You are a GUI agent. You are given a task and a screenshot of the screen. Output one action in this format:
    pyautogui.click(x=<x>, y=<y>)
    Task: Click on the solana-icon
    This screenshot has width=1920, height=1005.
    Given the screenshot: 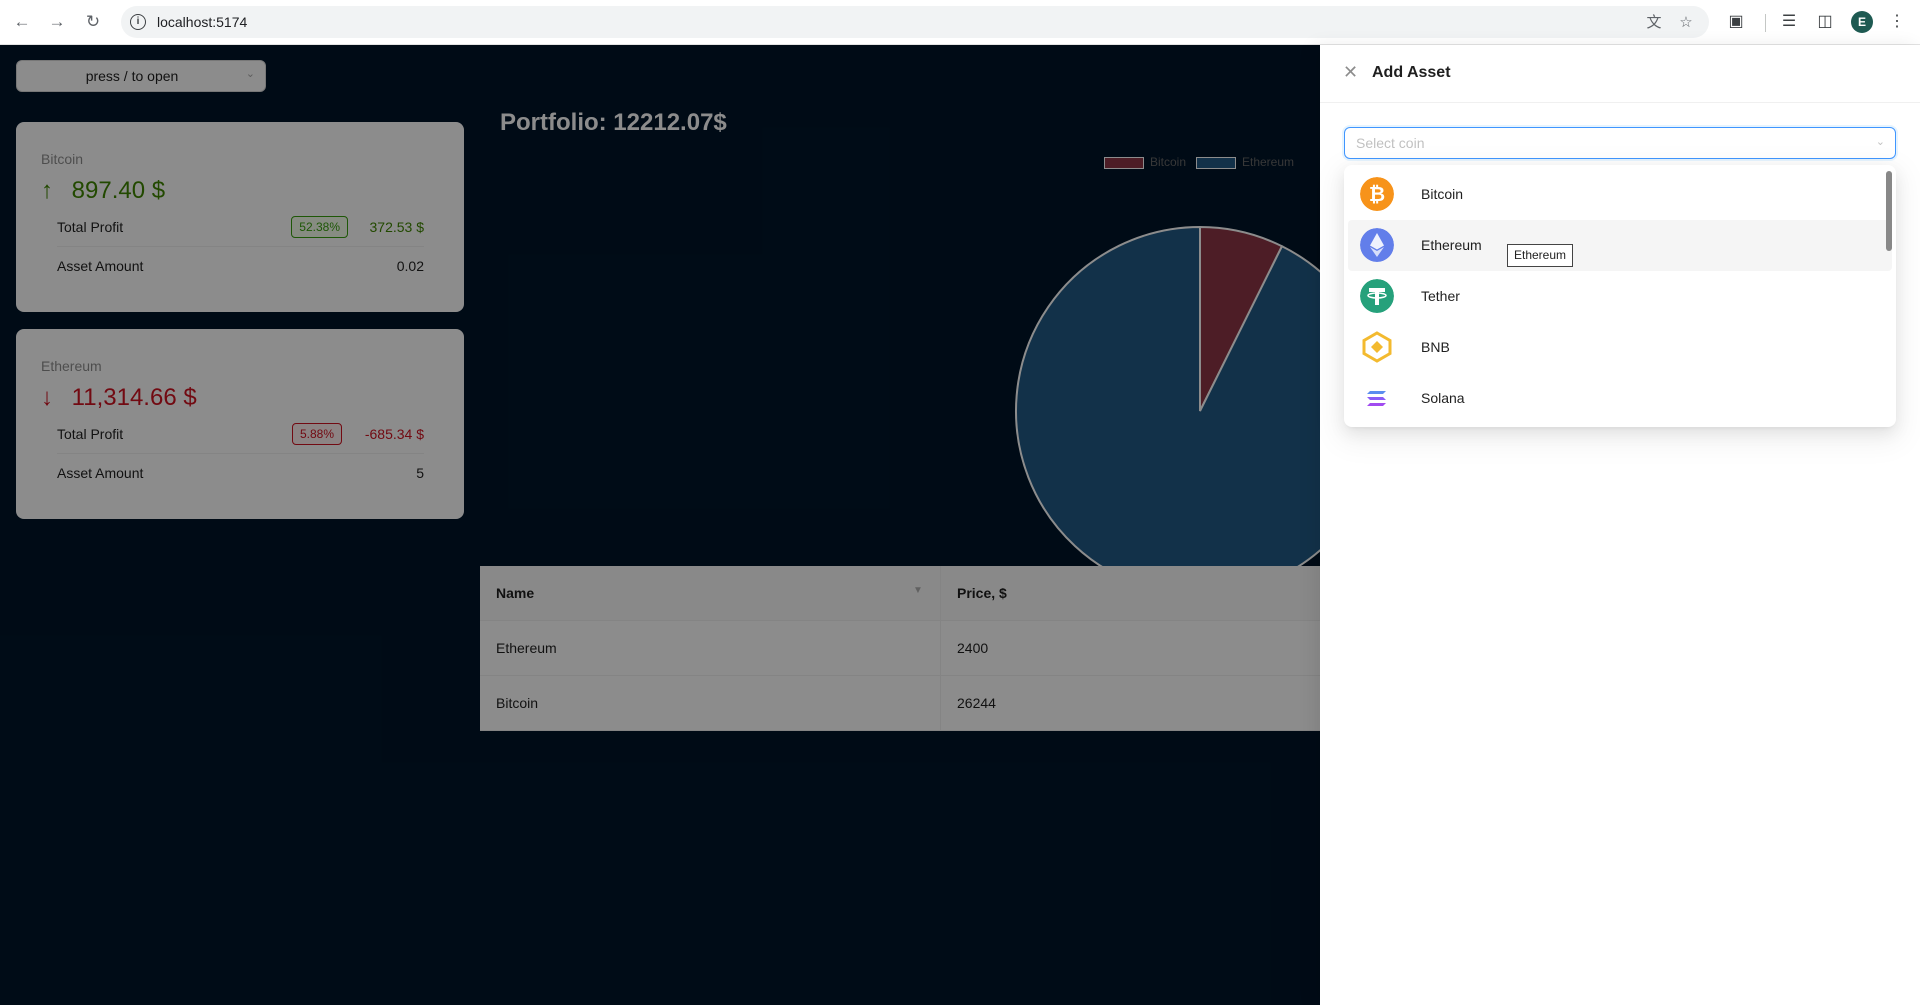 What is the action you would take?
    pyautogui.click(x=1376, y=398)
    